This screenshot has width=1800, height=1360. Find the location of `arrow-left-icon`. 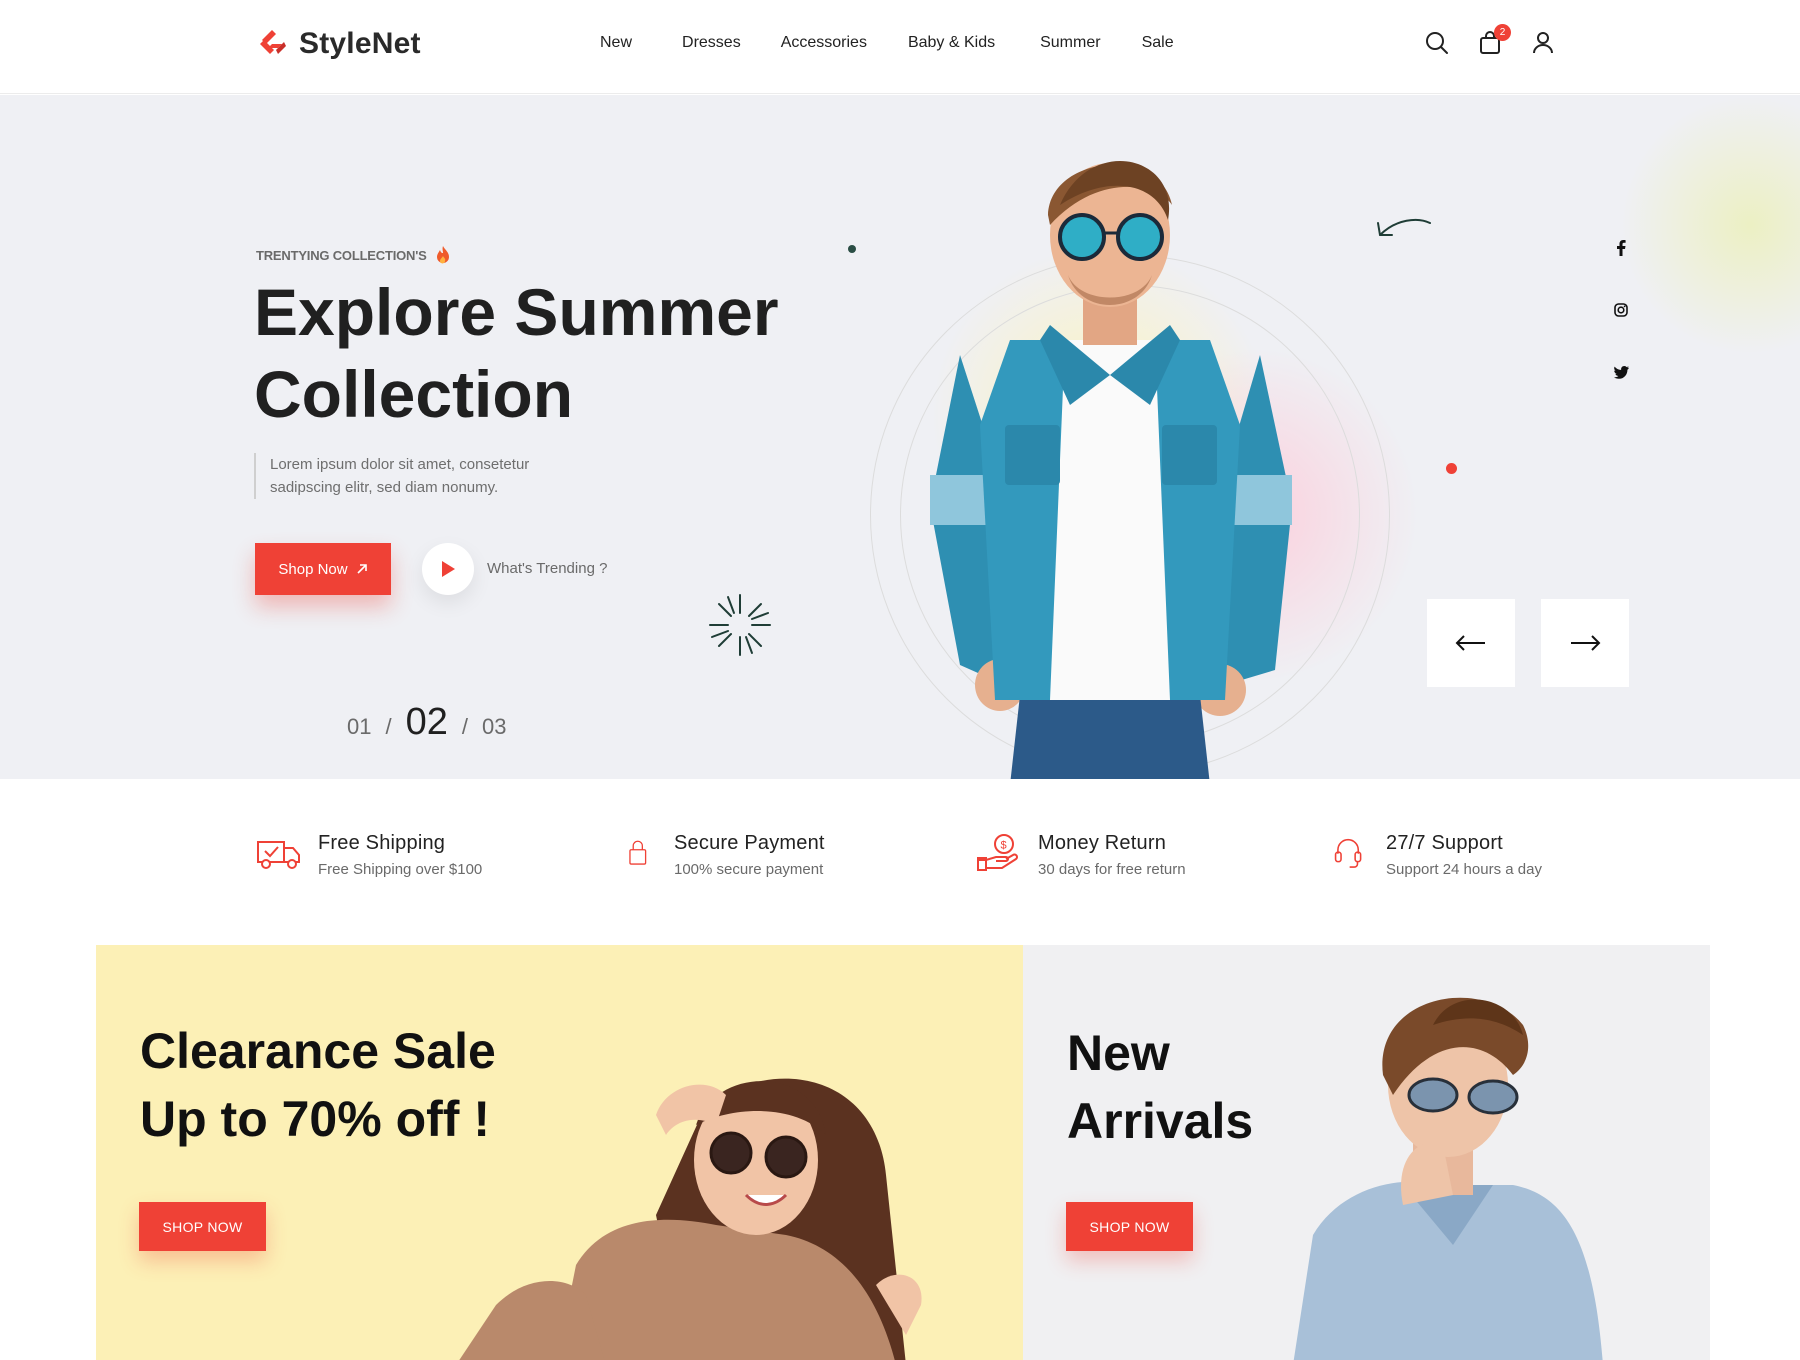

arrow-left-icon is located at coordinates (1470, 643).